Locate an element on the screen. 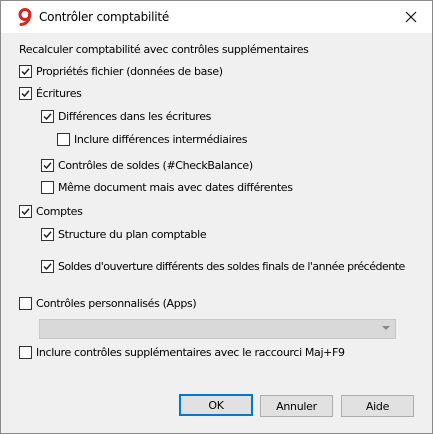 The image size is (433, 434). checkbox-file-properties: Propriétés fichier (données de base) is located at coordinates (121, 71).